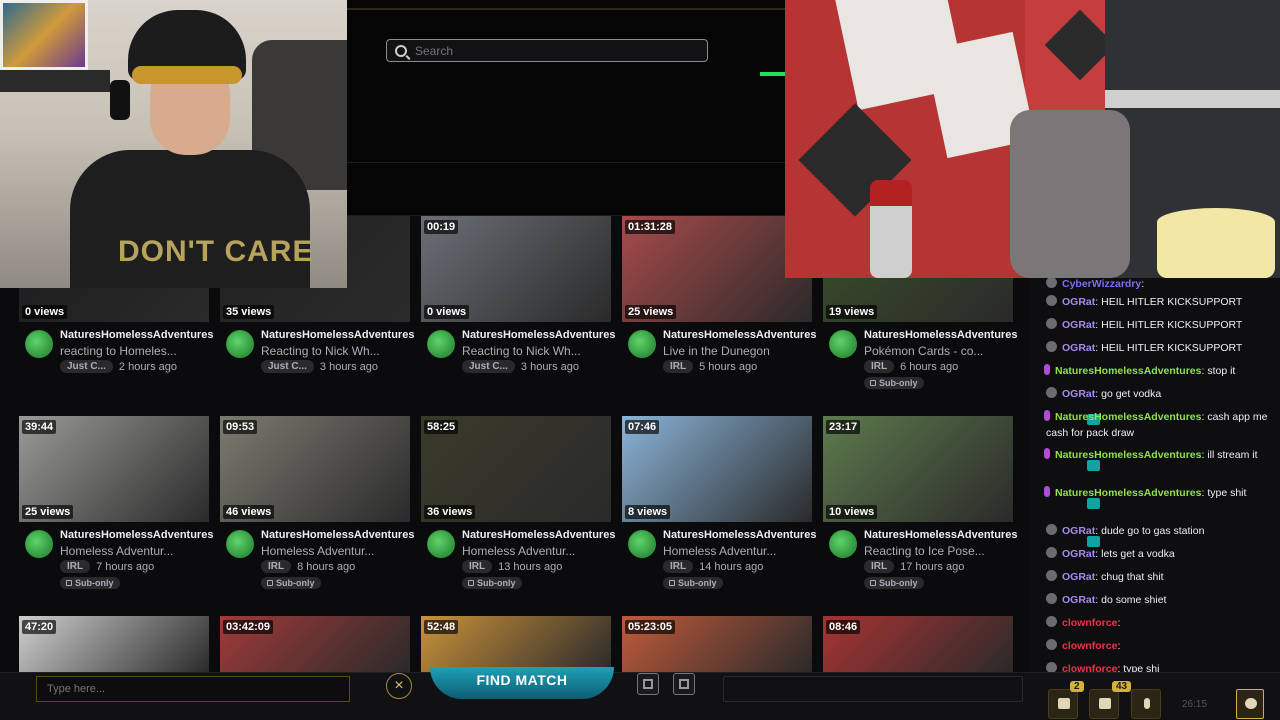 Image resolution: width=1280 pixels, height=720 pixels. Describe the element at coordinates (648, 512) in the screenshot. I see `views-label: 8 views` at that location.